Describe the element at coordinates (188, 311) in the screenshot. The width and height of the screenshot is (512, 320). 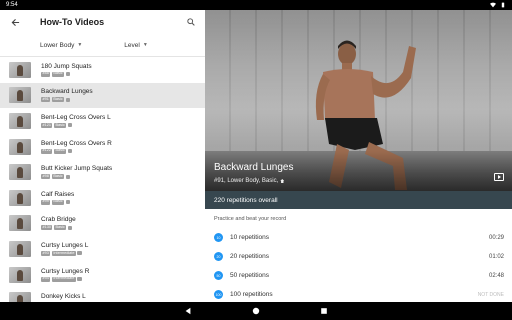
I see `back-nav-icon` at that location.